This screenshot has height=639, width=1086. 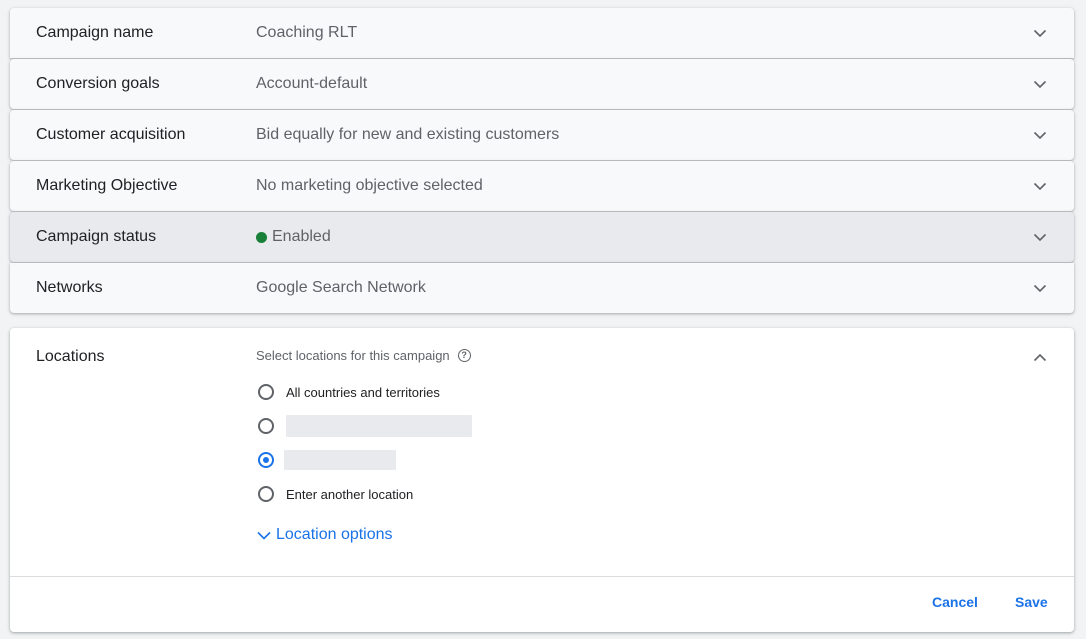 I want to click on locations-title: Select locations for this campaign ?, so click(x=363, y=355).